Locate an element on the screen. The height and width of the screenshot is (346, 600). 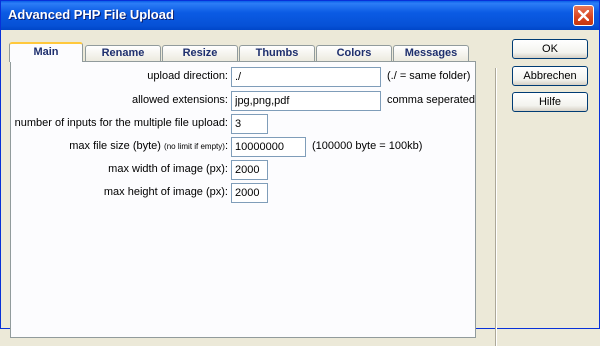
close-button is located at coordinates (583, 15).